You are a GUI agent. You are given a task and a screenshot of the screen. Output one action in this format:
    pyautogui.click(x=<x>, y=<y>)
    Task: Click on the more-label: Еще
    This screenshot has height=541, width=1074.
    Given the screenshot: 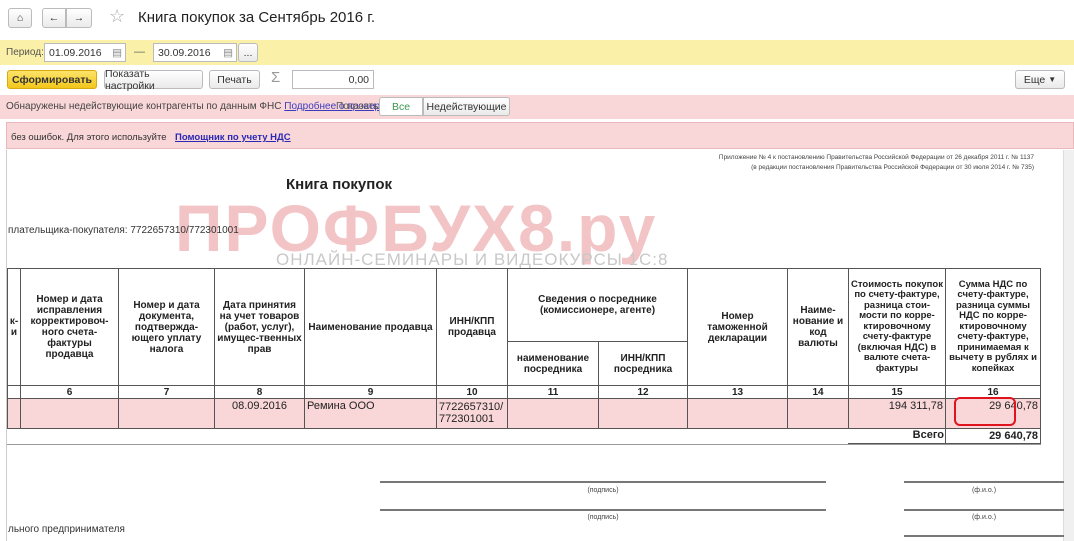 What is the action you would take?
    pyautogui.click(x=1034, y=79)
    